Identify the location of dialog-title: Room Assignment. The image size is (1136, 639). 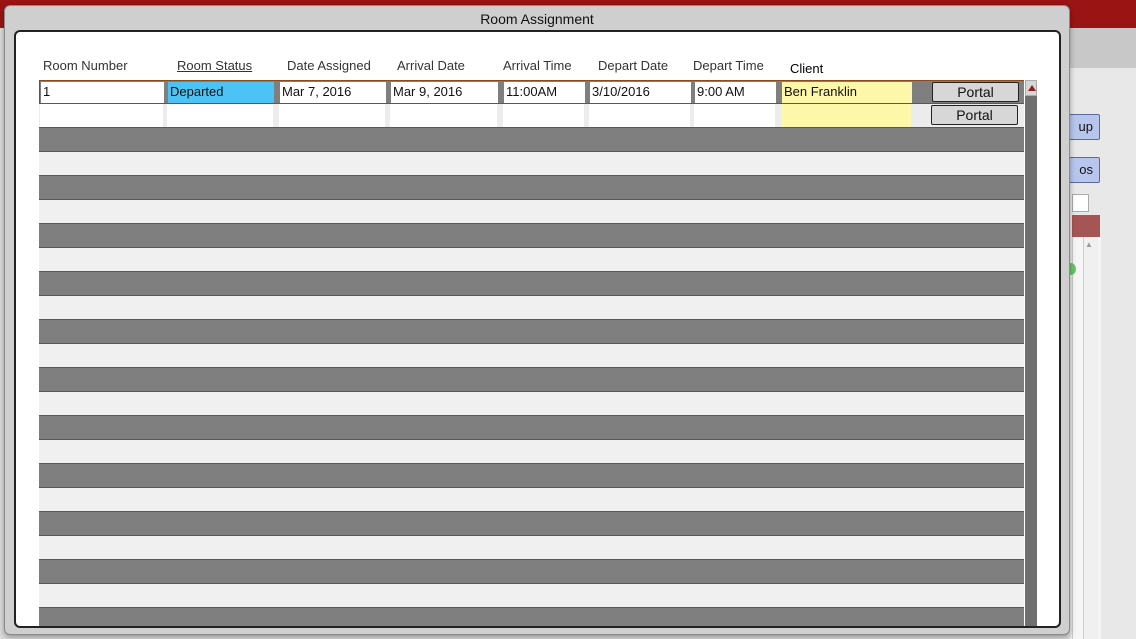
(537, 19).